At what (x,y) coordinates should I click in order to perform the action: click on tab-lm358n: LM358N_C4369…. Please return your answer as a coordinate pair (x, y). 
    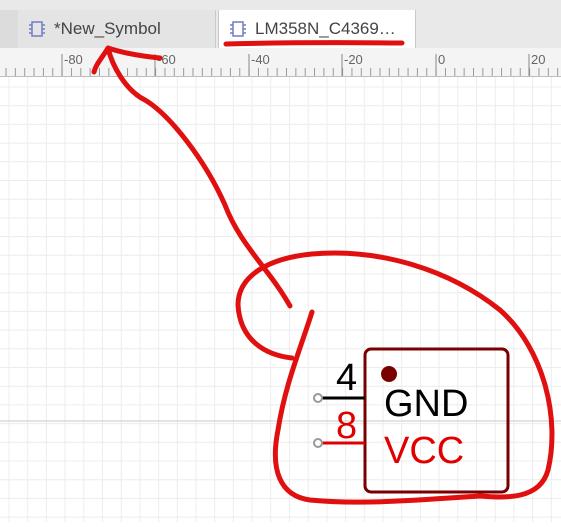
    Looking at the image, I should click on (317, 29).